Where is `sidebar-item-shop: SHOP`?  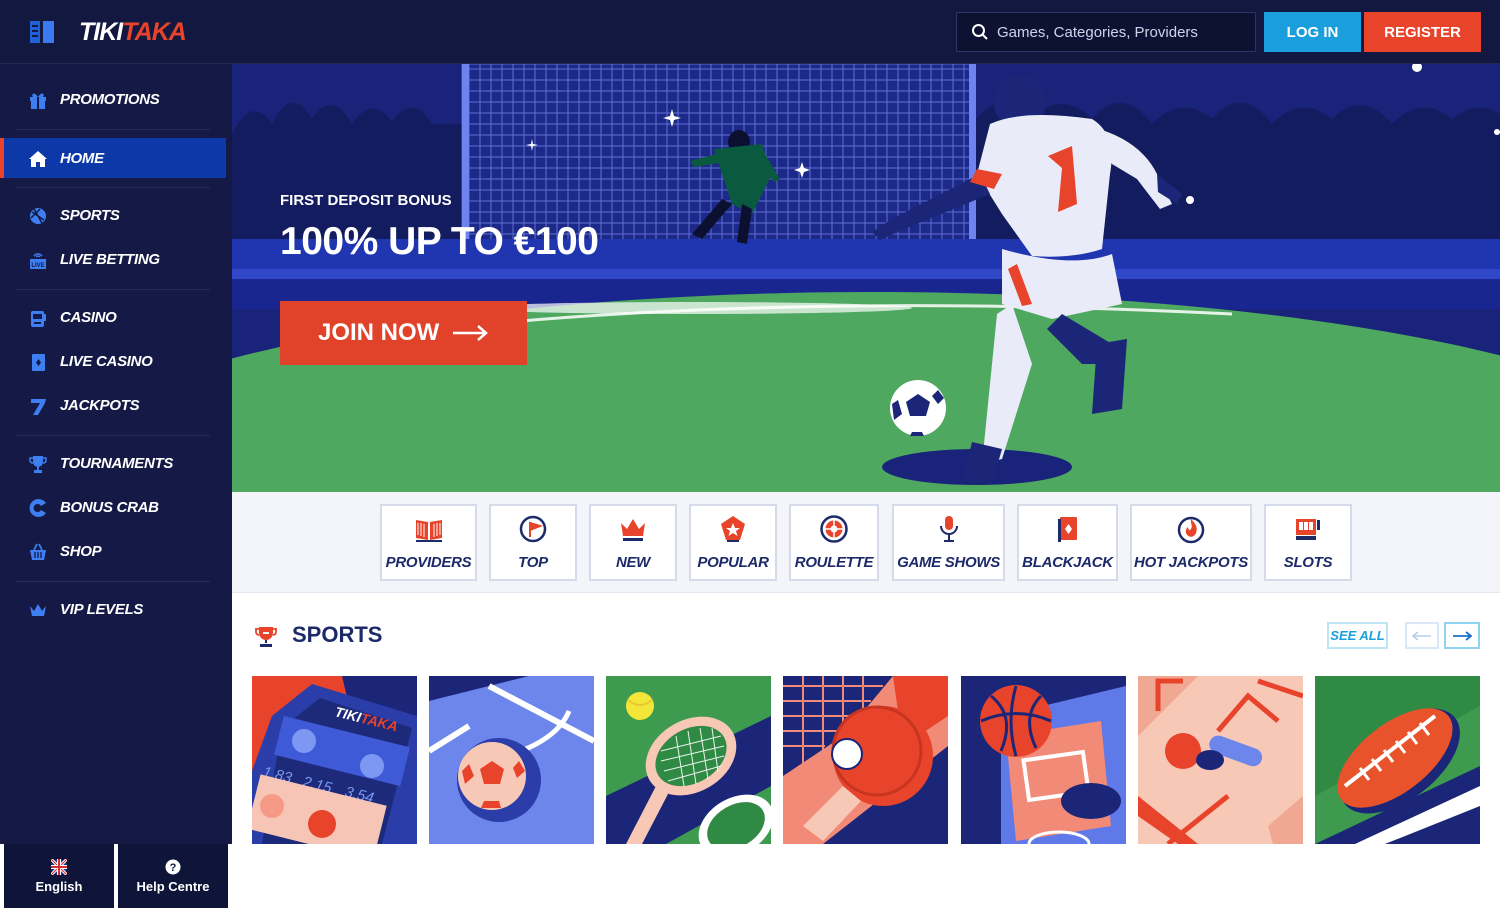 sidebar-item-shop: SHOP is located at coordinates (115, 551).